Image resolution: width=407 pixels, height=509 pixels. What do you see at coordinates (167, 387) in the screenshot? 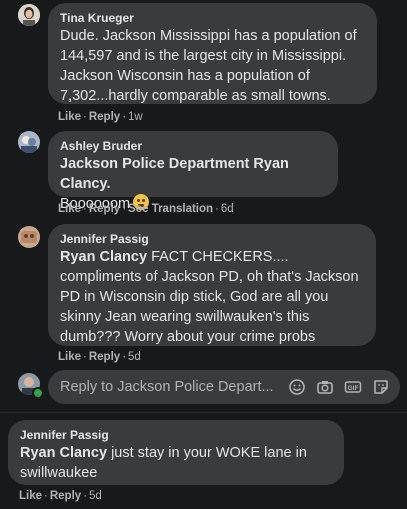
I see `reply-input` at bounding box center [167, 387].